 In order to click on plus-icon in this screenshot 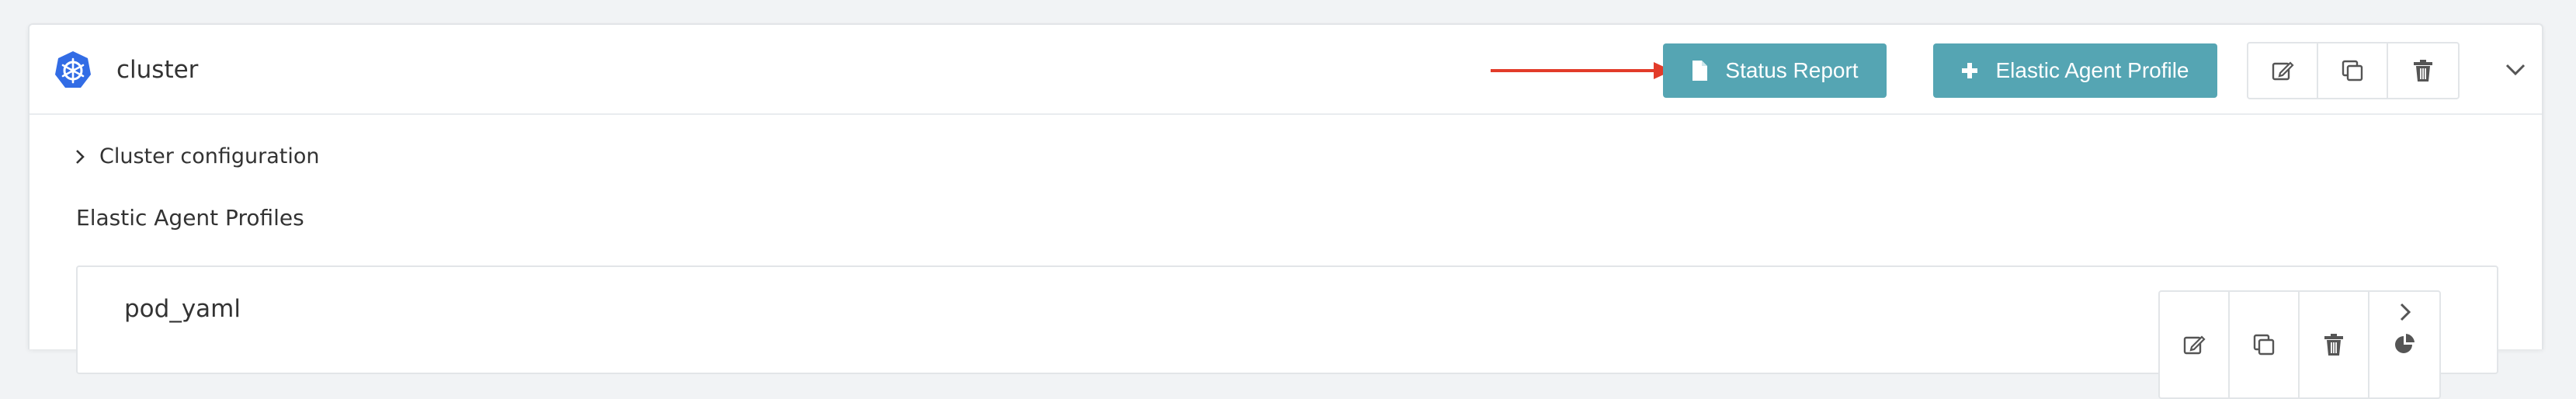, I will do `click(1969, 70)`.